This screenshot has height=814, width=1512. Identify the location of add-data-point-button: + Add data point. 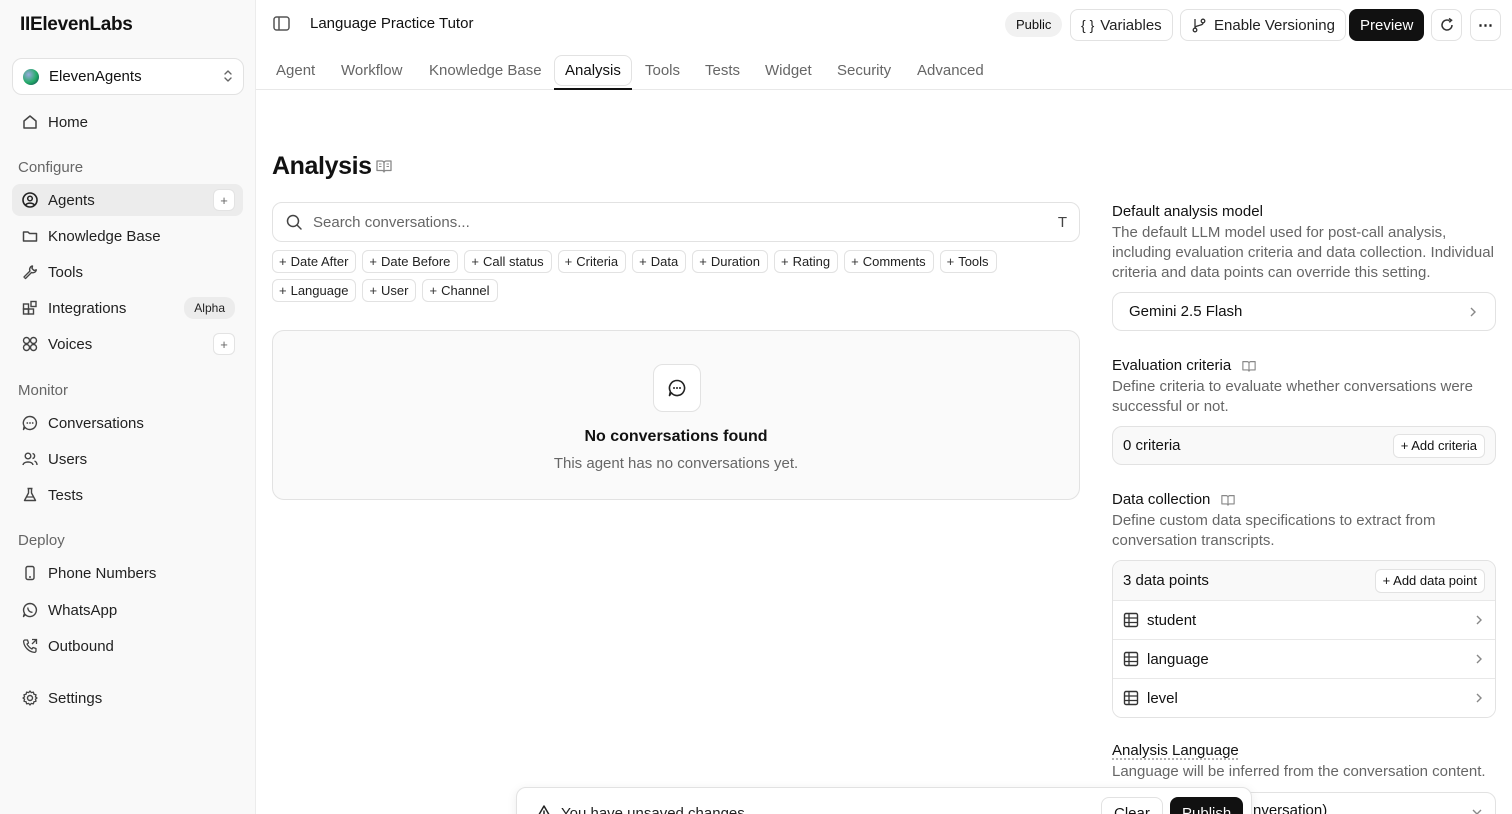
(1429, 580).